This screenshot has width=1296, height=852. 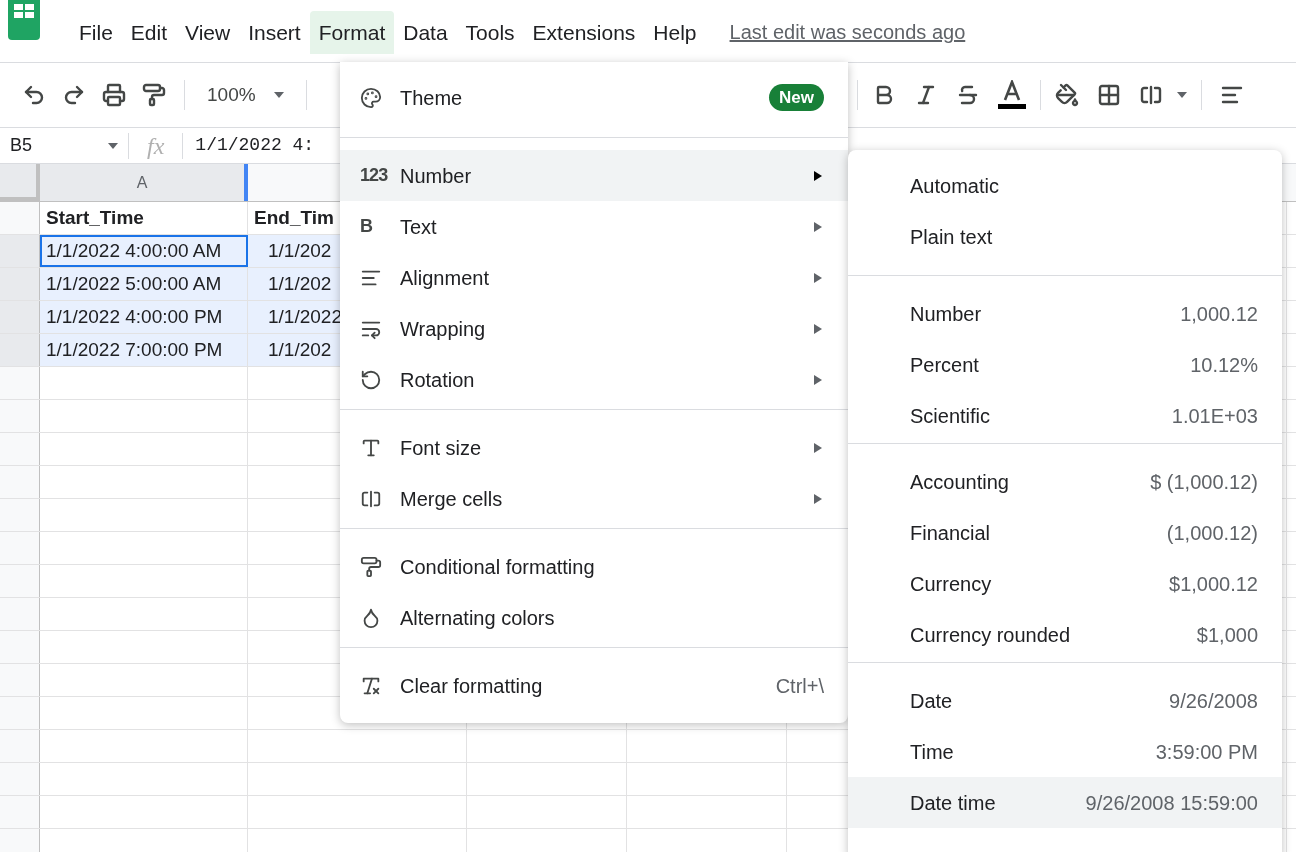 What do you see at coordinates (24, 20) in the screenshot?
I see `sheets-logo-icon` at bounding box center [24, 20].